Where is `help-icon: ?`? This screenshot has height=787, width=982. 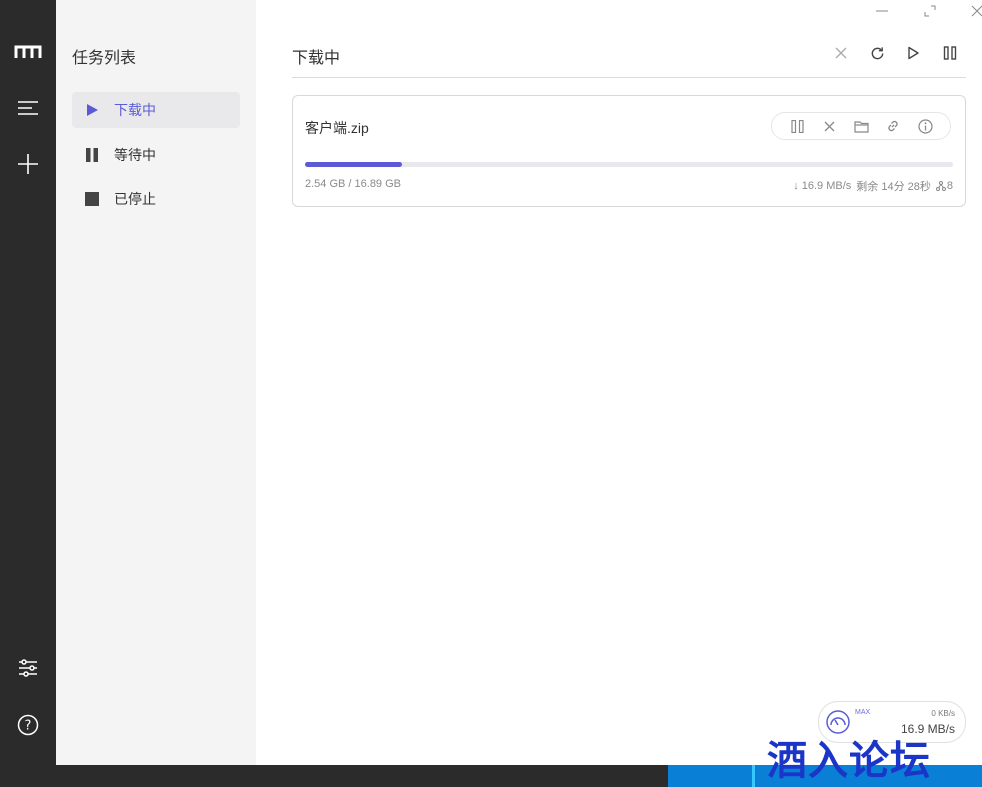 help-icon: ? is located at coordinates (28, 725).